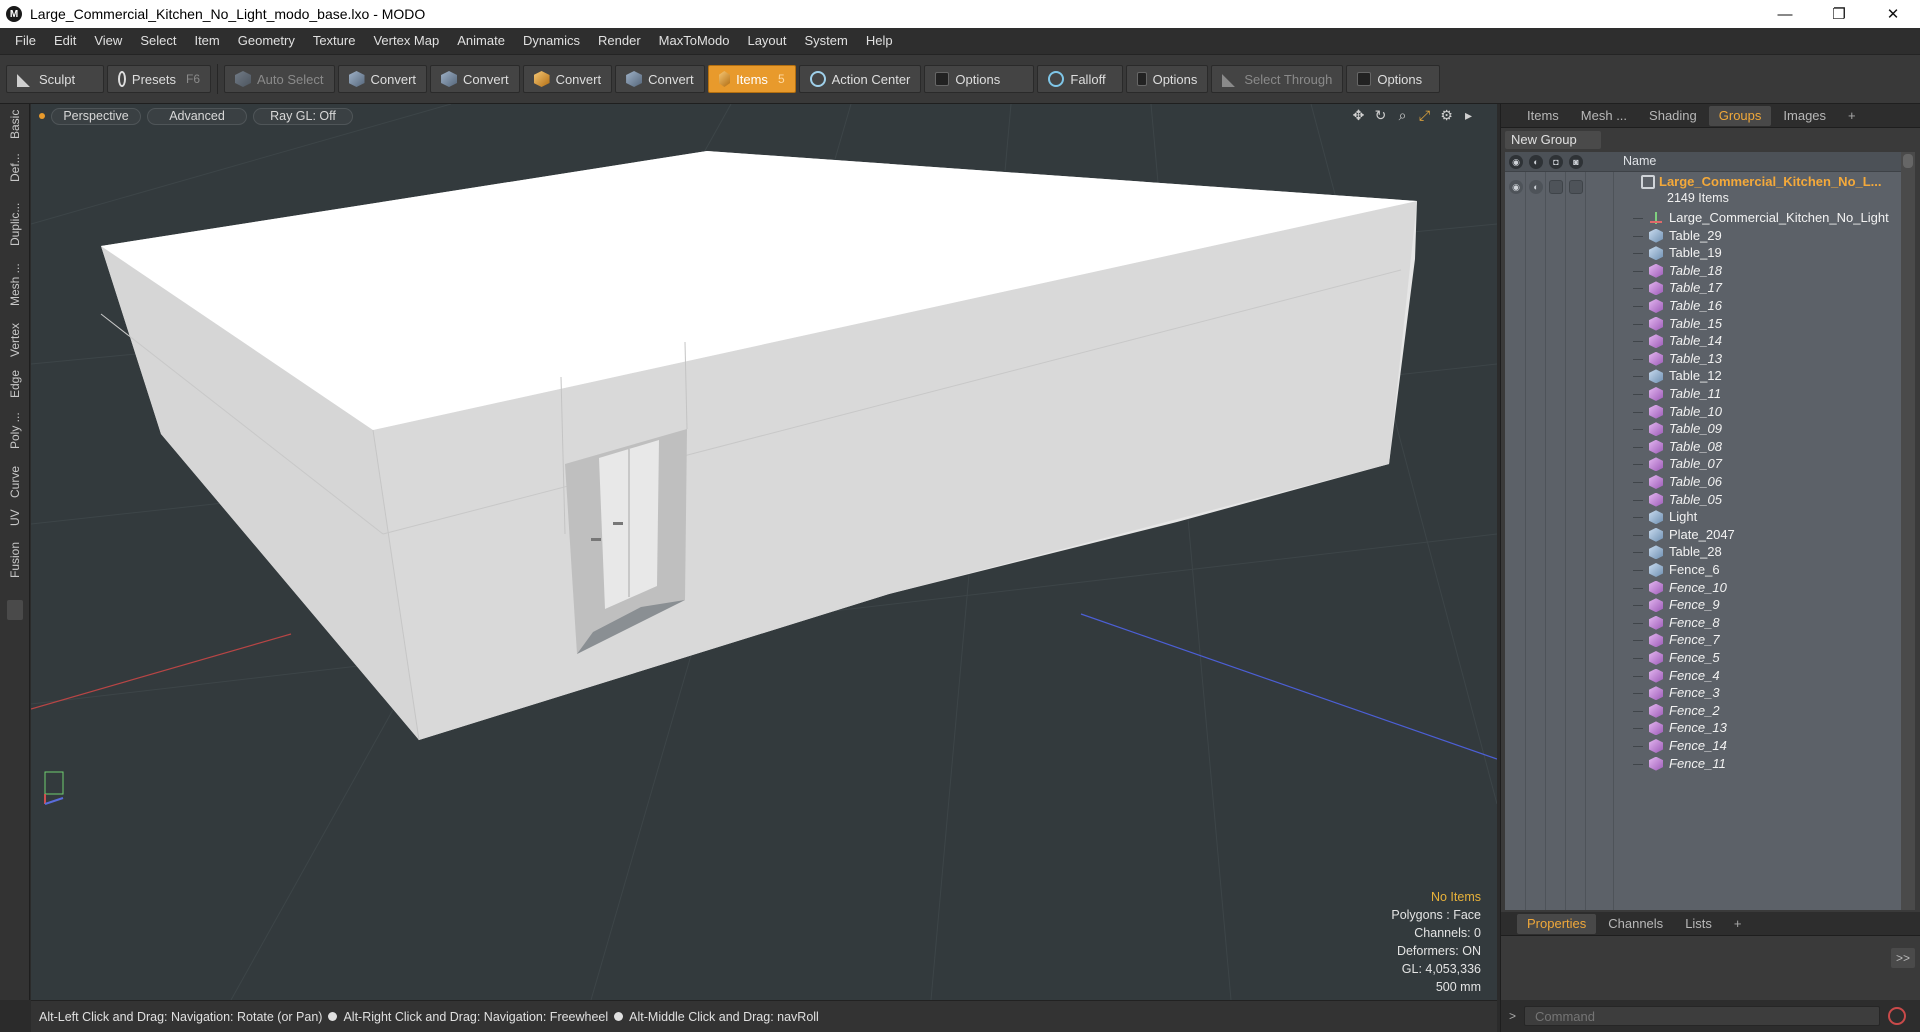 The width and height of the screenshot is (1920, 1032). What do you see at coordinates (1740, 115) in the screenshot?
I see `tab-groups: Groups` at bounding box center [1740, 115].